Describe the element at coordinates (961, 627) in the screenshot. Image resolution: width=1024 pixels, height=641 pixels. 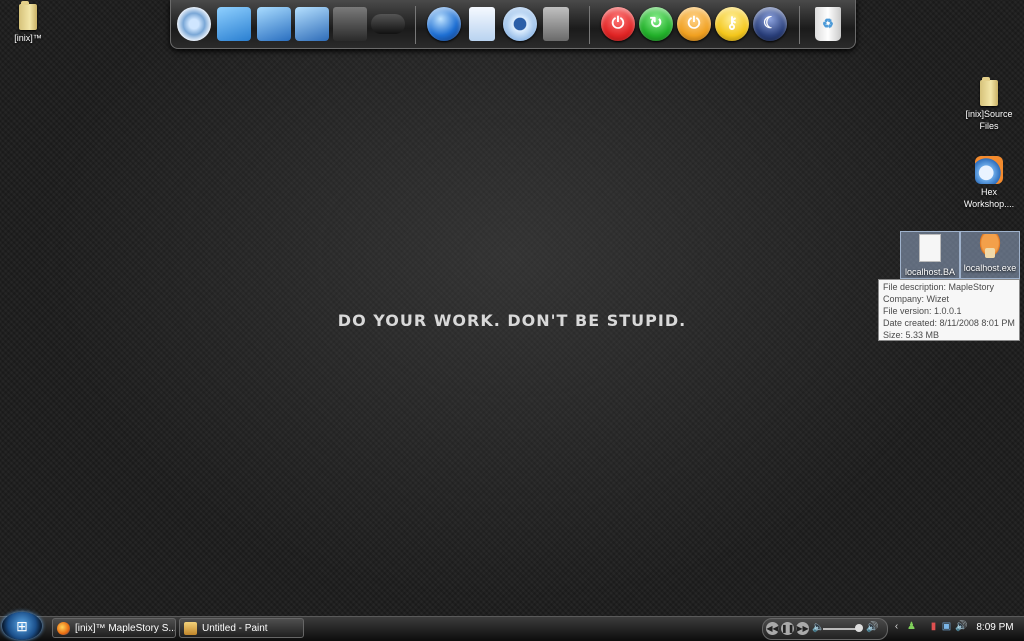
I see `speaker-icon: 🔊` at that location.